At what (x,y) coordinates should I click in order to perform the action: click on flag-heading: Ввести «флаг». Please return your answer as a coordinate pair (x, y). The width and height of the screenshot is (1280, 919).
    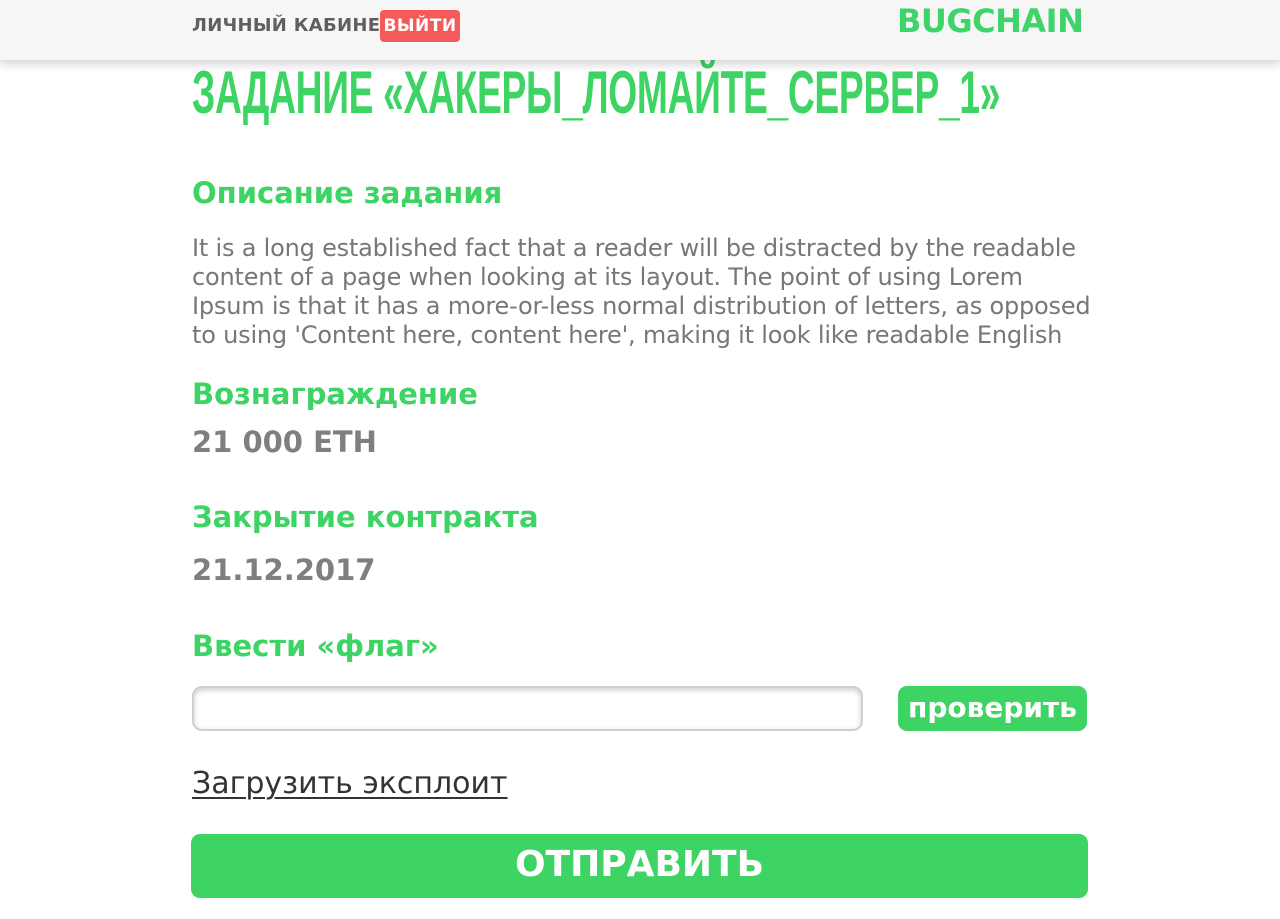
    Looking at the image, I should click on (315, 646).